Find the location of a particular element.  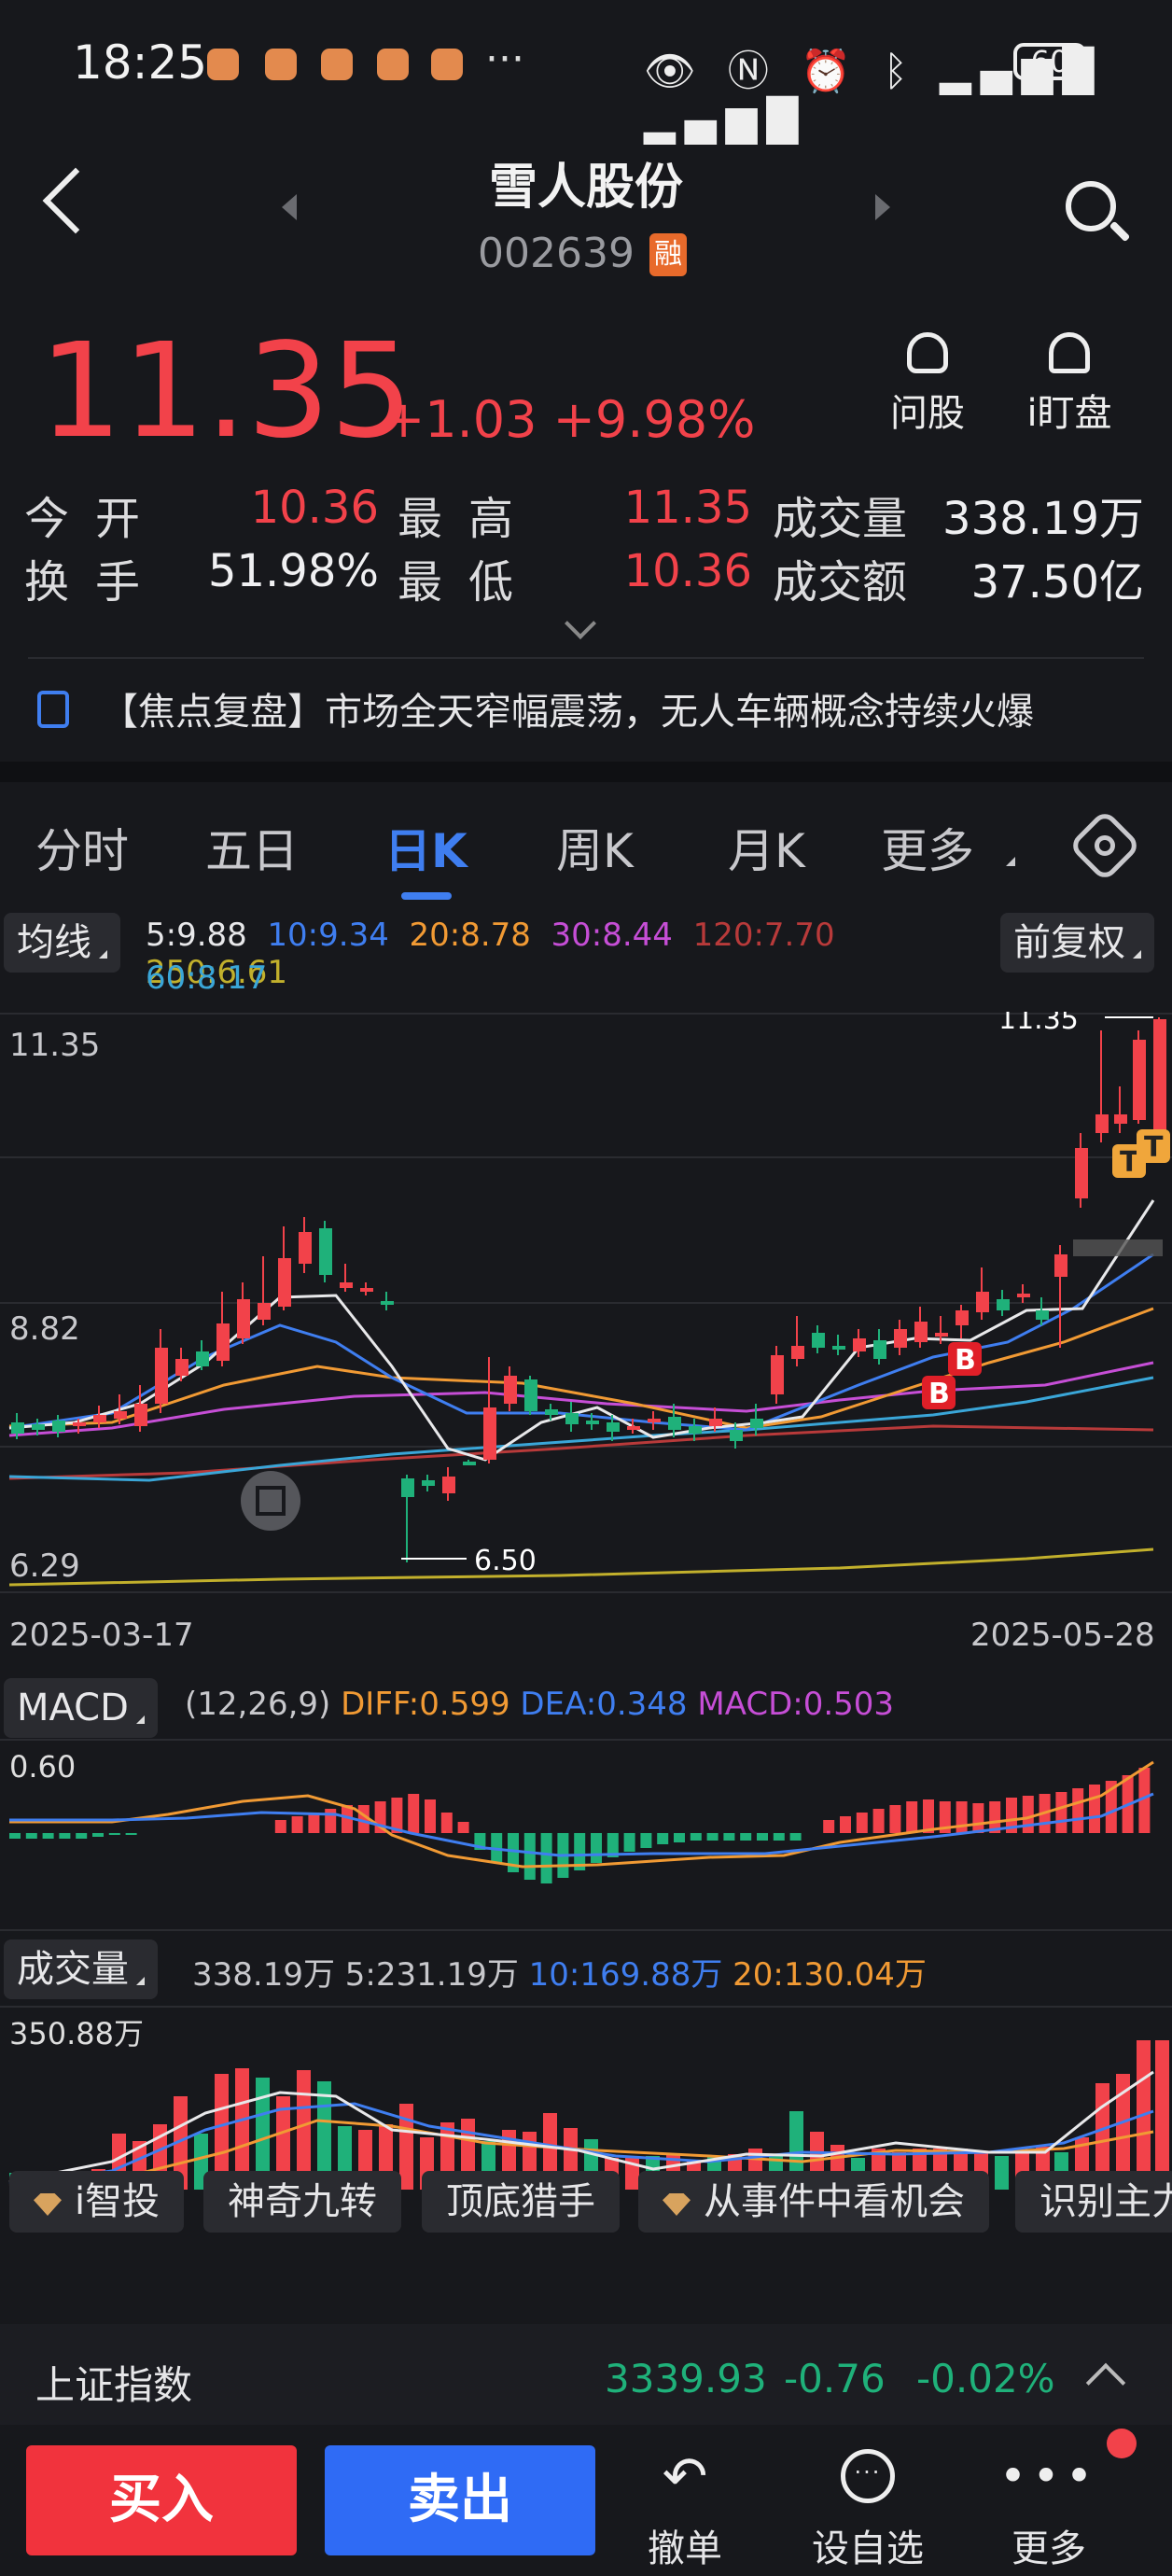

chip-label: i智投 is located at coordinates (117, 2201).